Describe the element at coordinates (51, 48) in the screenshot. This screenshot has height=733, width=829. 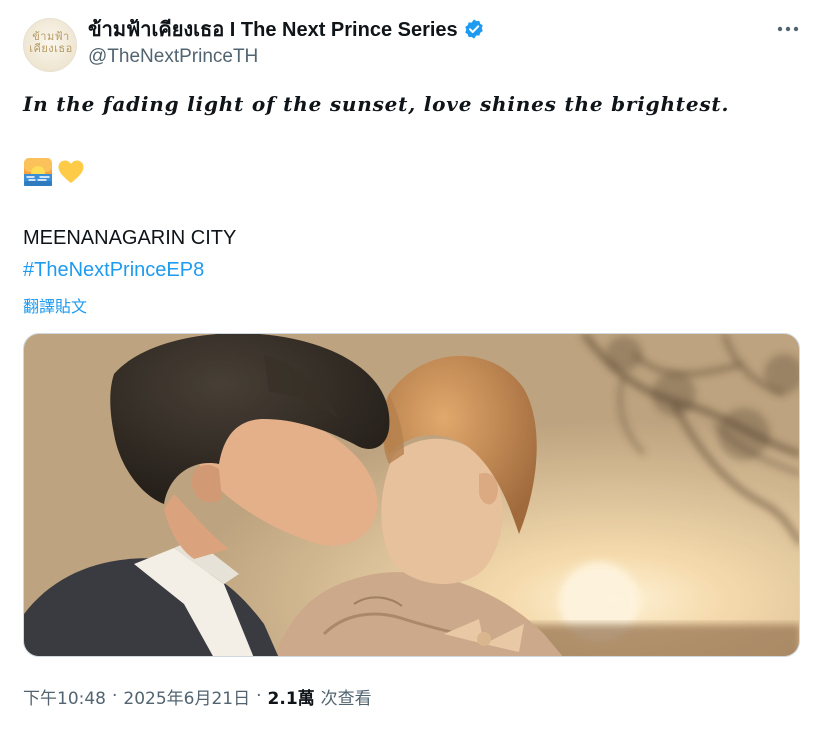
I see `avatar-logo-line2: เคียงเธอ` at that location.